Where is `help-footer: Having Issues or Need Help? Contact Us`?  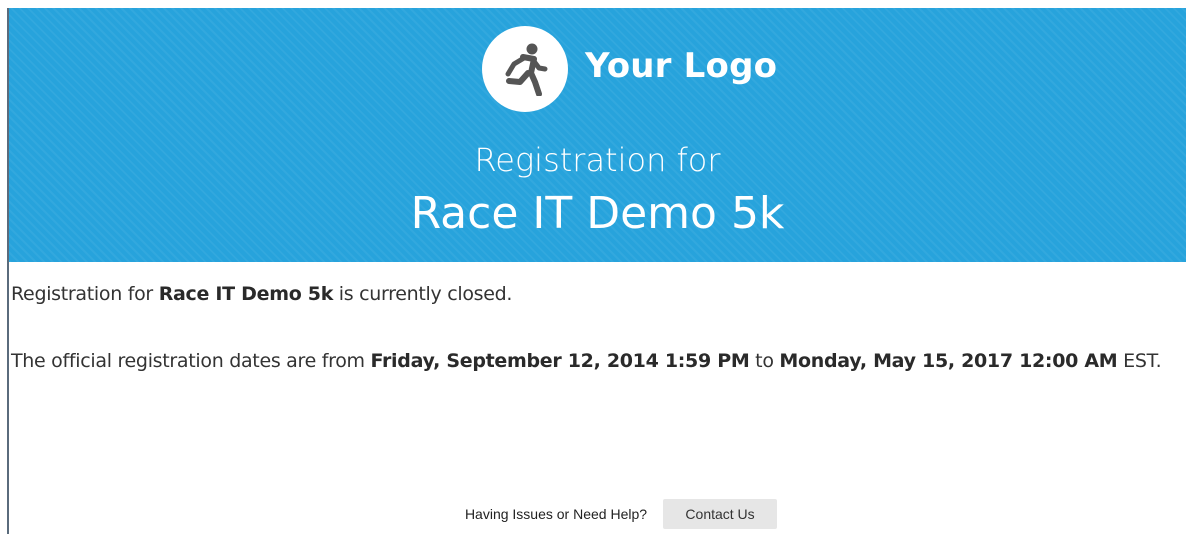 help-footer: Having Issues or Need Help? Contact Us is located at coordinates (593, 514).